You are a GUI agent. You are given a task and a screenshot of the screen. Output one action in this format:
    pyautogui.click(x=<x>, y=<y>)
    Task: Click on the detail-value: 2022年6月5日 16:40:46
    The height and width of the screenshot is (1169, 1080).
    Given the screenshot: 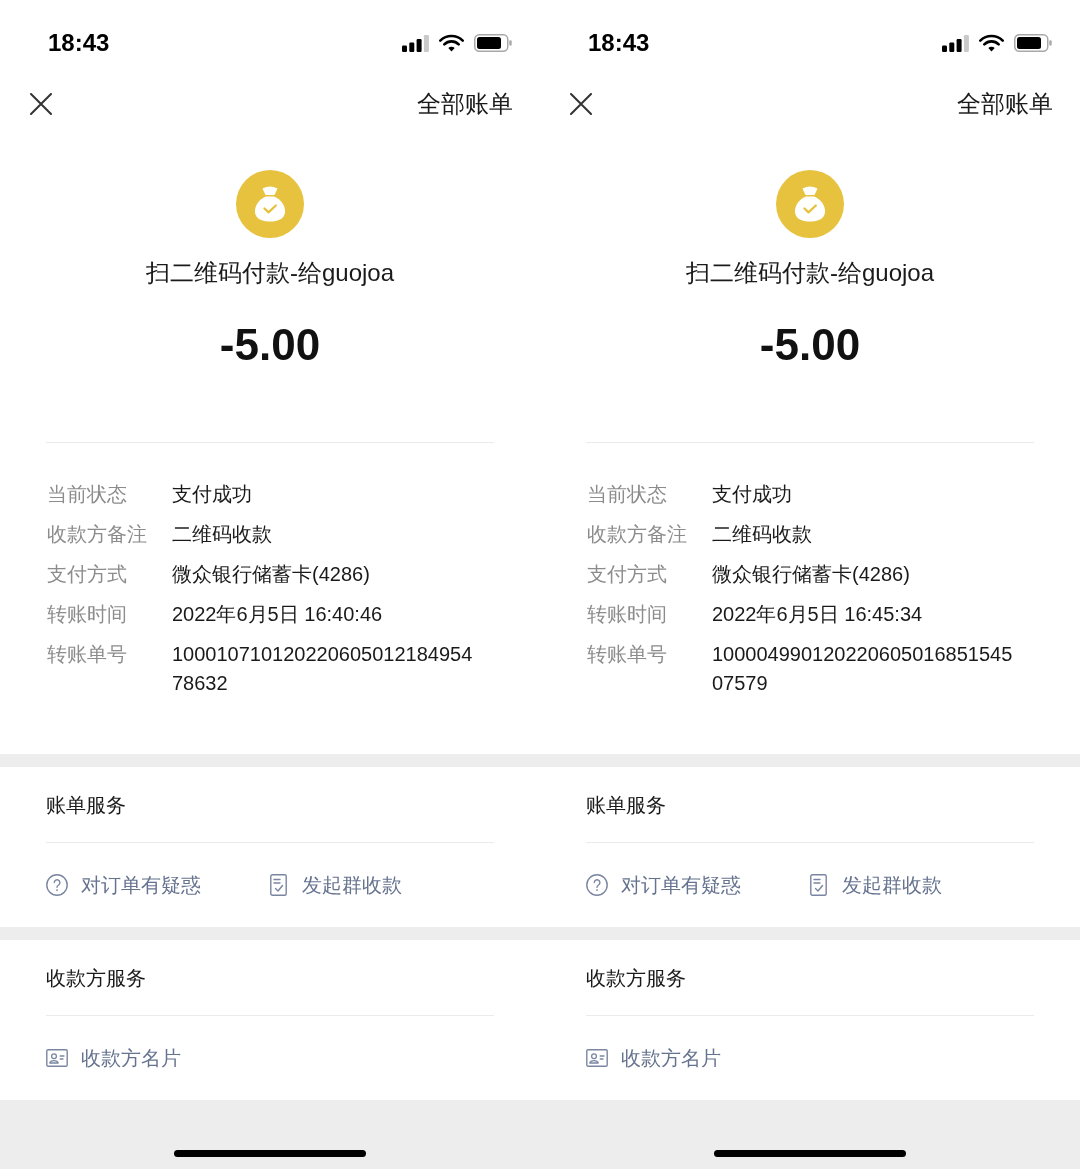 What is the action you would take?
    pyautogui.click(x=278, y=614)
    